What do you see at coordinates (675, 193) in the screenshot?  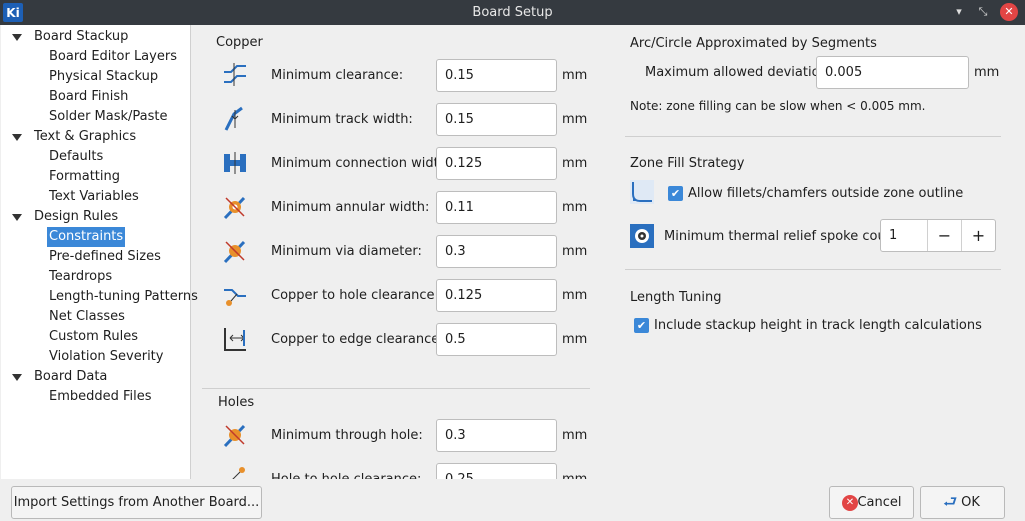 I see `allow-fillets-checkbox: ✔` at bounding box center [675, 193].